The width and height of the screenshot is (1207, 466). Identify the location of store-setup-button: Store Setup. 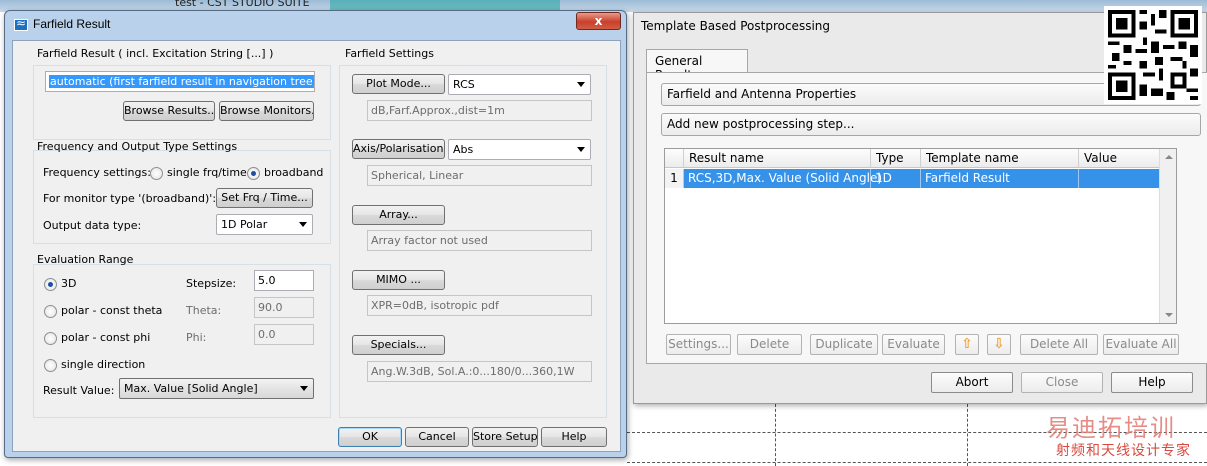
(505, 437).